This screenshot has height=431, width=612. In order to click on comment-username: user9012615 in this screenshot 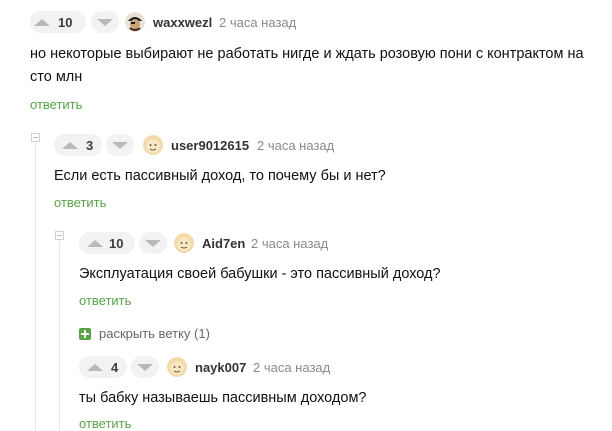, I will do `click(210, 145)`.